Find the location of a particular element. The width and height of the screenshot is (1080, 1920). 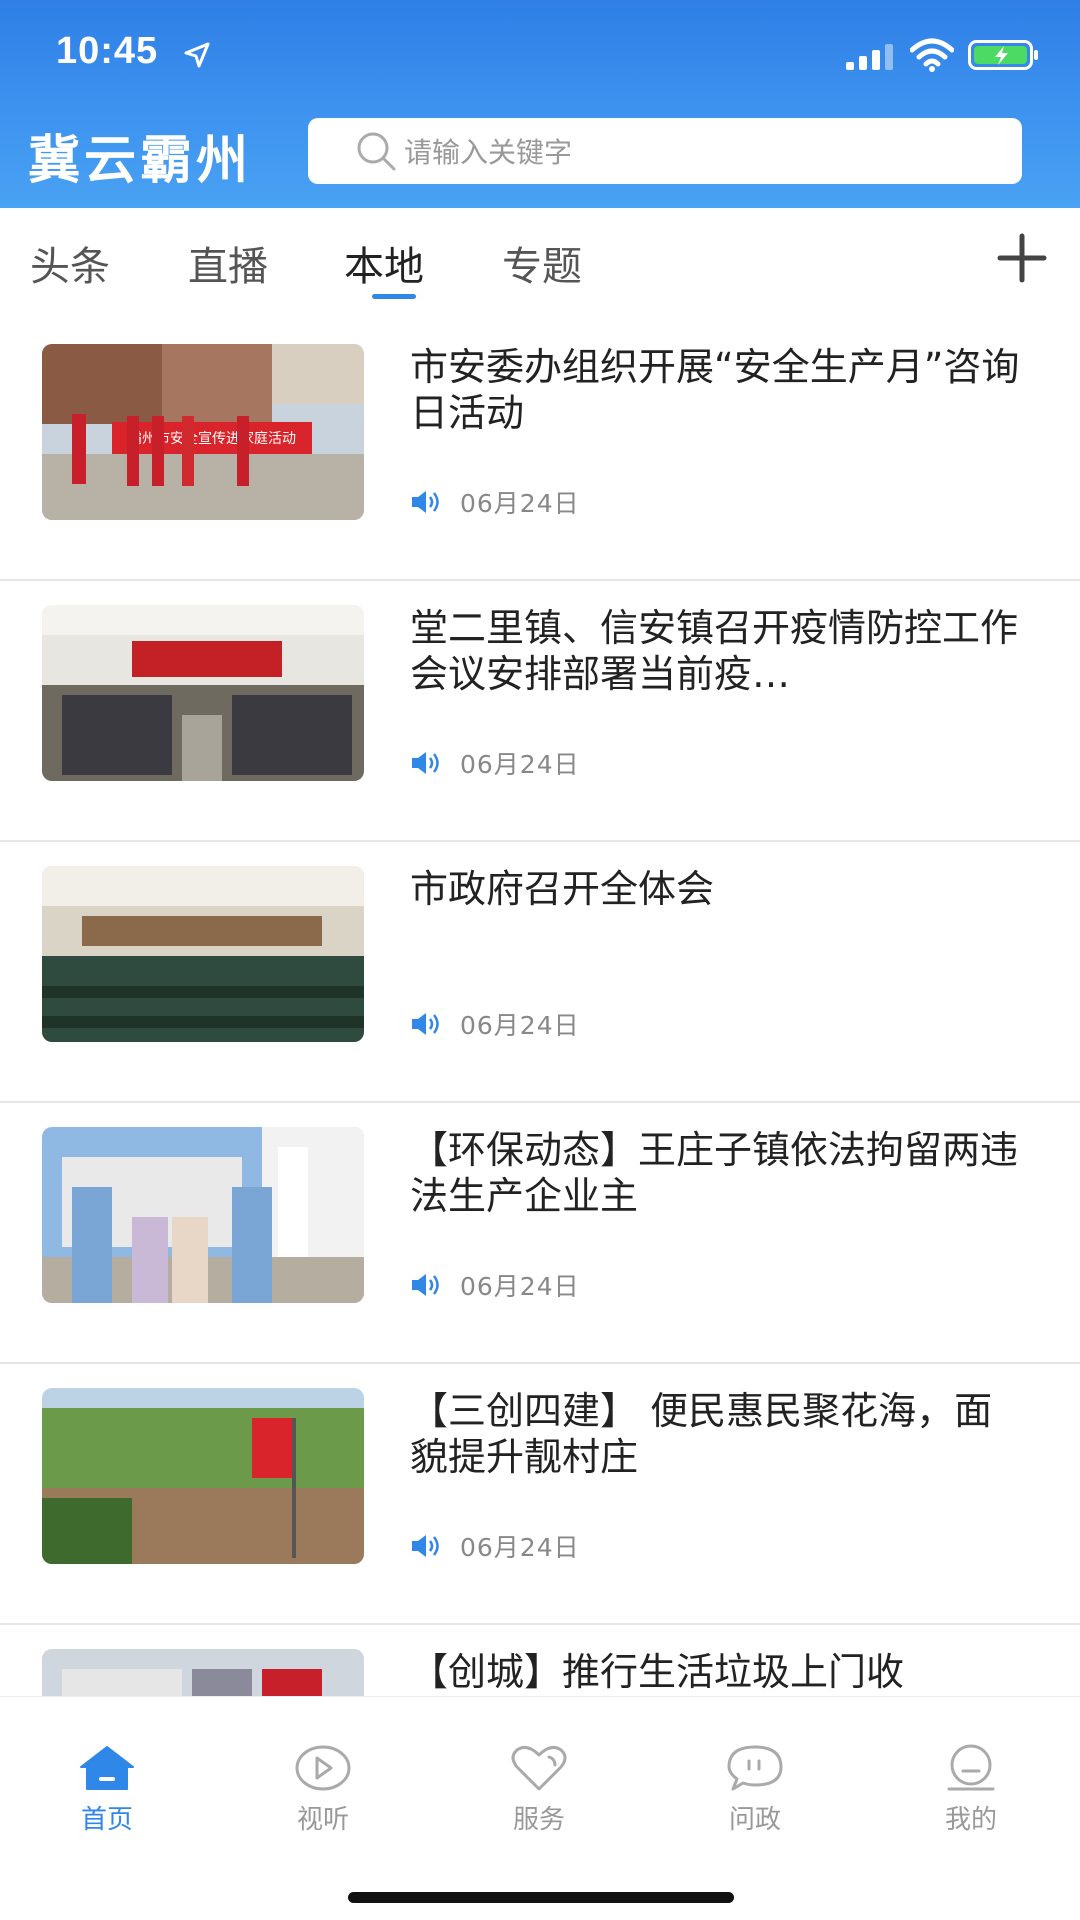

search-placeholder: 请输入关键字 is located at coordinates (488, 152).